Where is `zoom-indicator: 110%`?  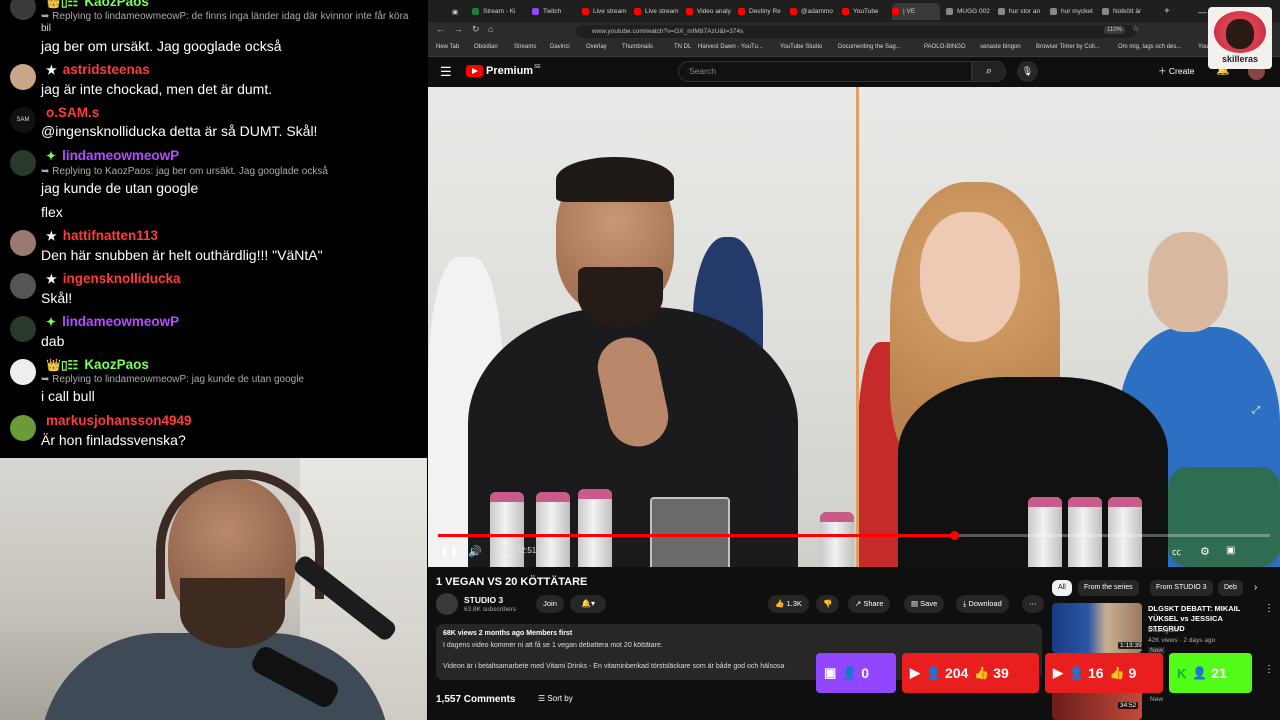
zoom-indicator: 110% is located at coordinates (1114, 30).